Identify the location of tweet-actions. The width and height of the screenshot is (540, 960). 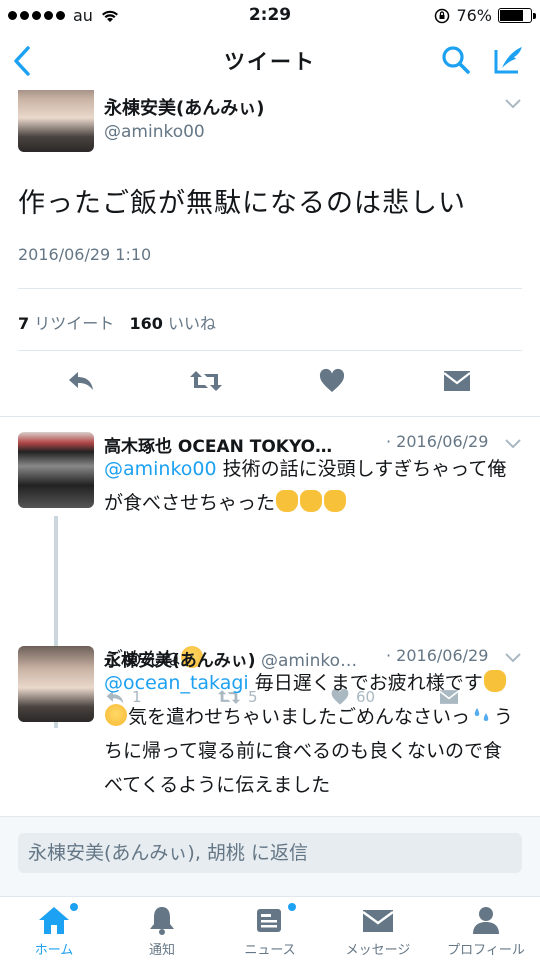
(270, 382).